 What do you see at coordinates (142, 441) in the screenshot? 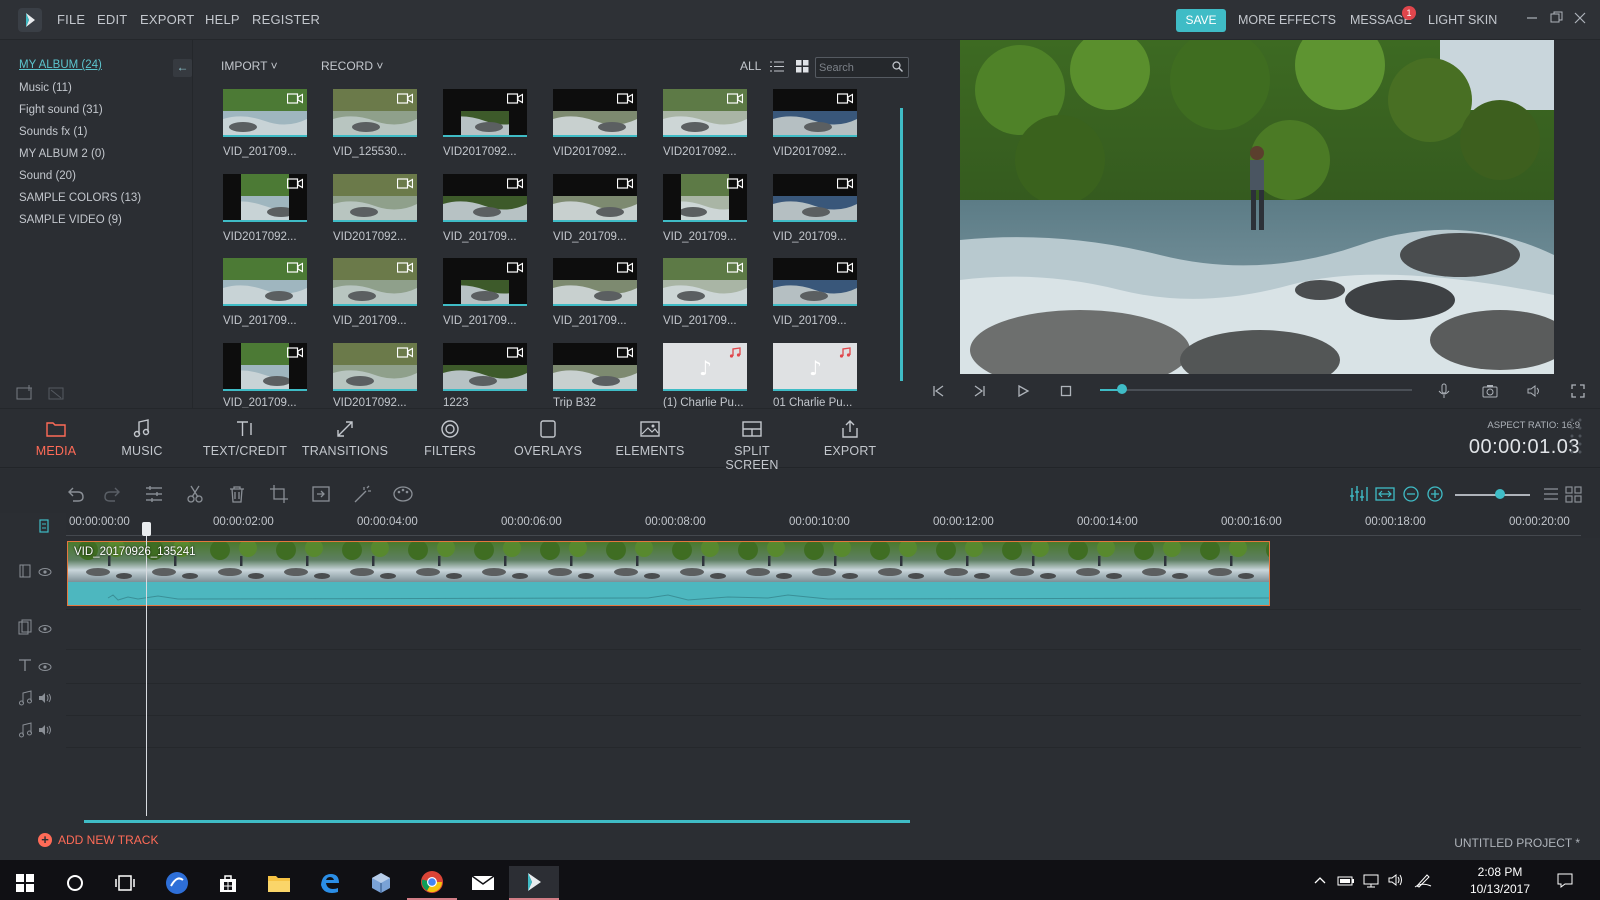
I see `tab-music: MUSIC` at bounding box center [142, 441].